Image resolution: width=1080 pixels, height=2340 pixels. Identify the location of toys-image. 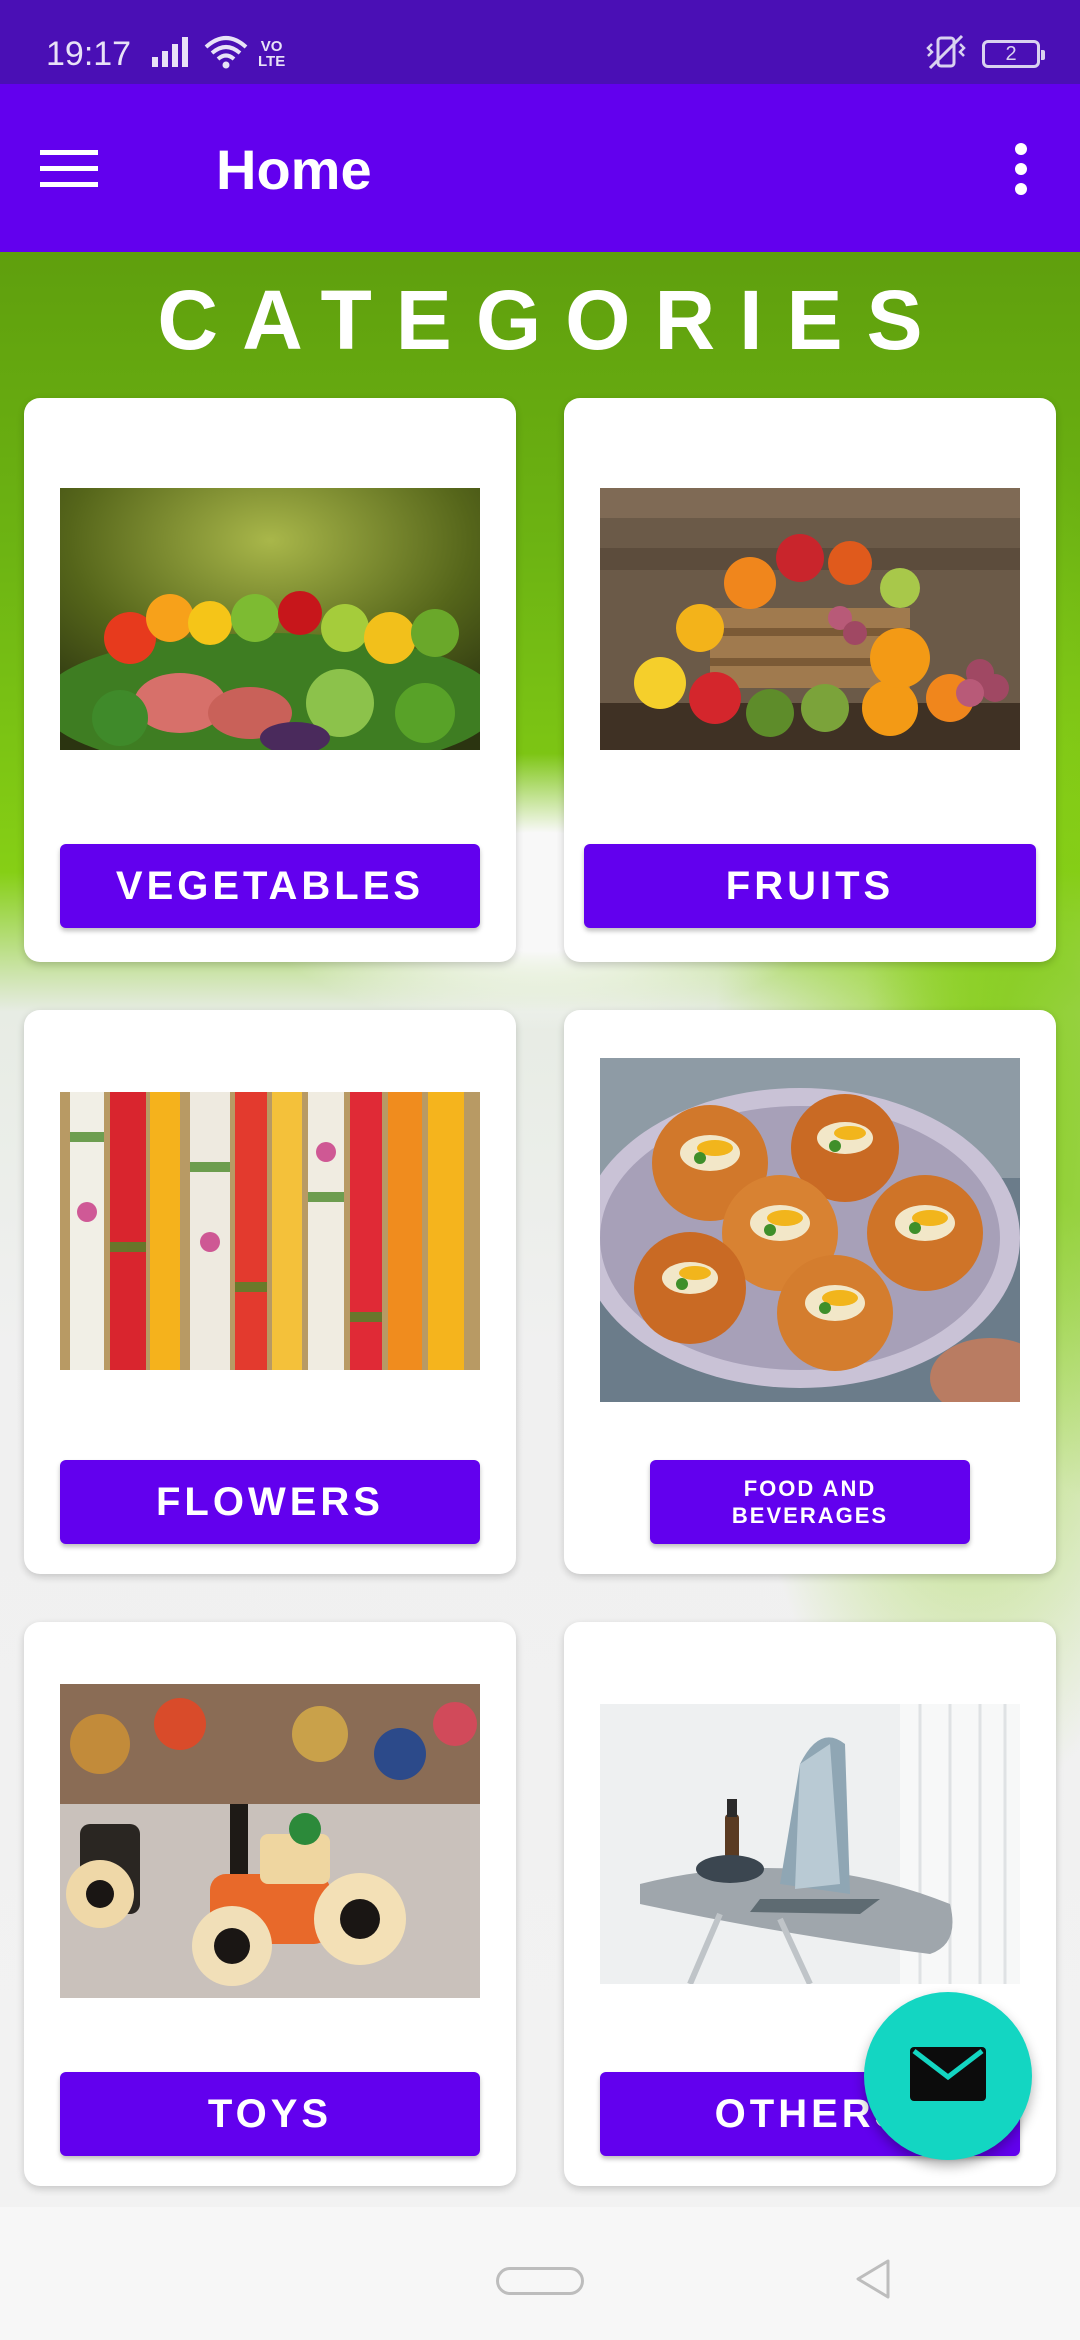
(270, 1841).